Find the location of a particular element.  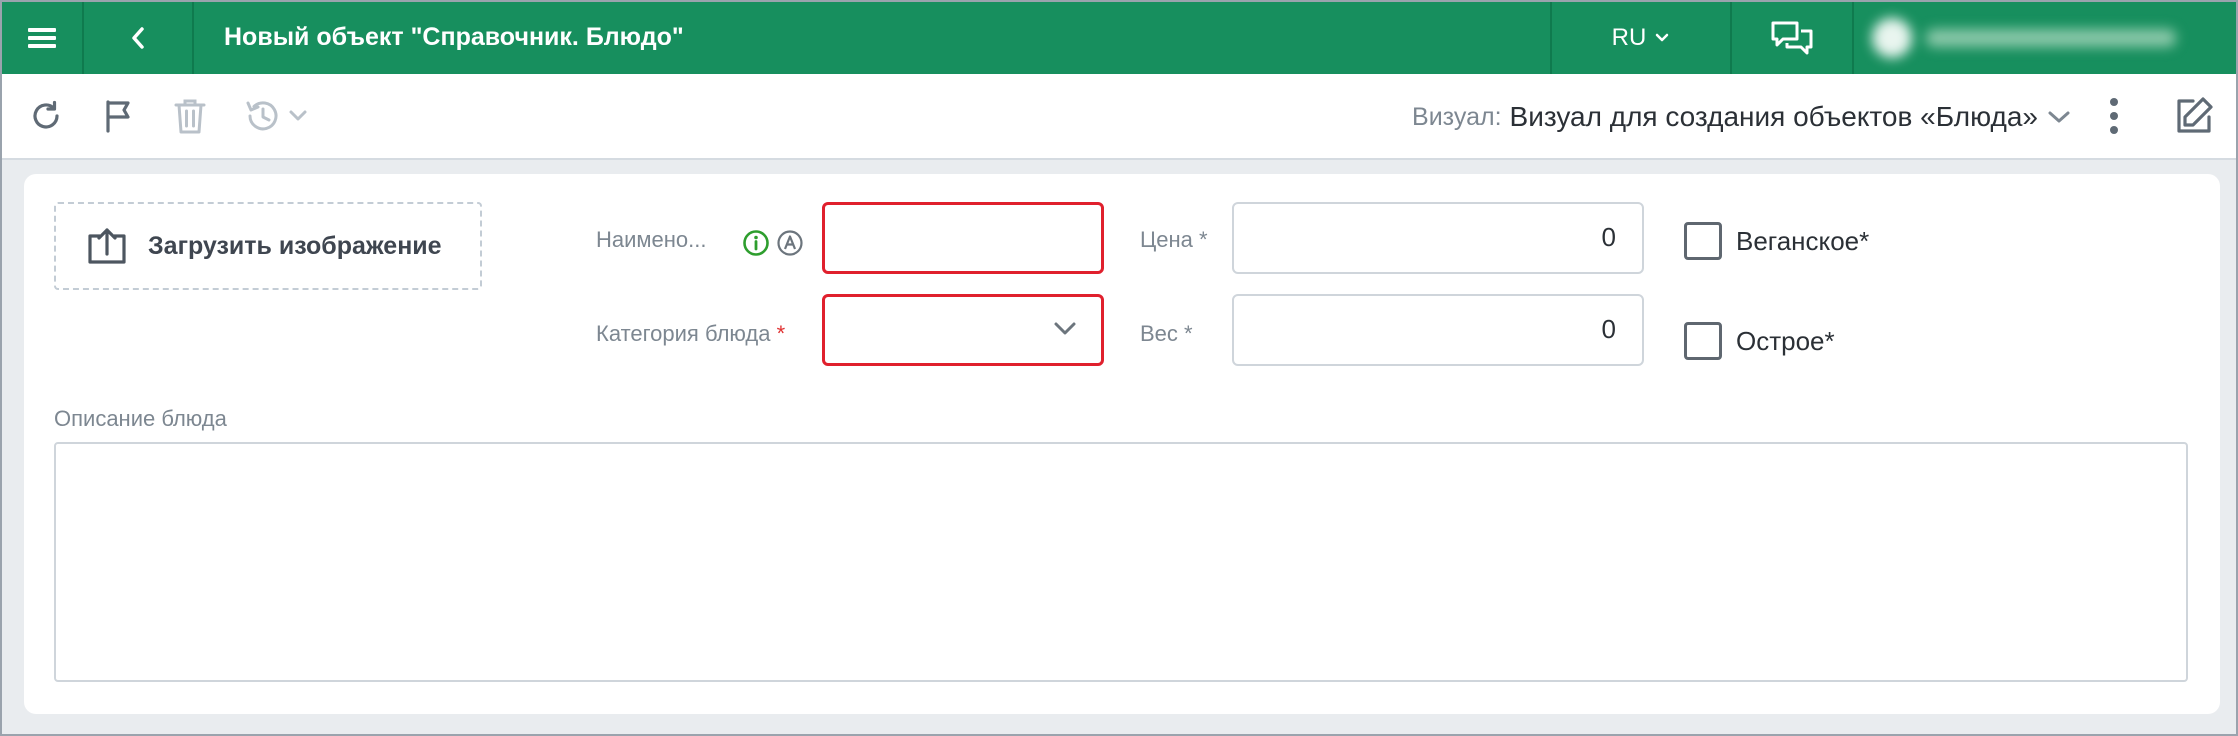

trash-icon is located at coordinates (190, 116).